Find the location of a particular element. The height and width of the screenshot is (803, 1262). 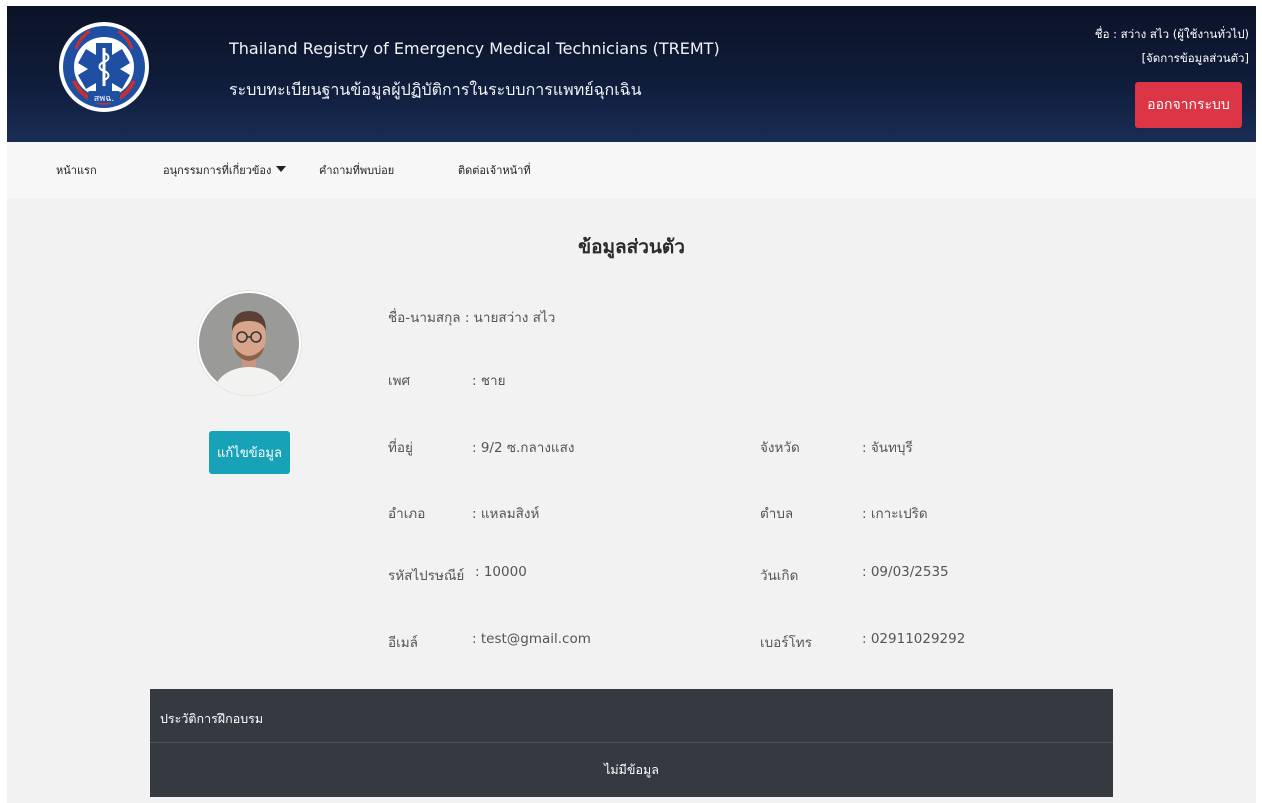

gender-label: เพศ is located at coordinates (399, 381).